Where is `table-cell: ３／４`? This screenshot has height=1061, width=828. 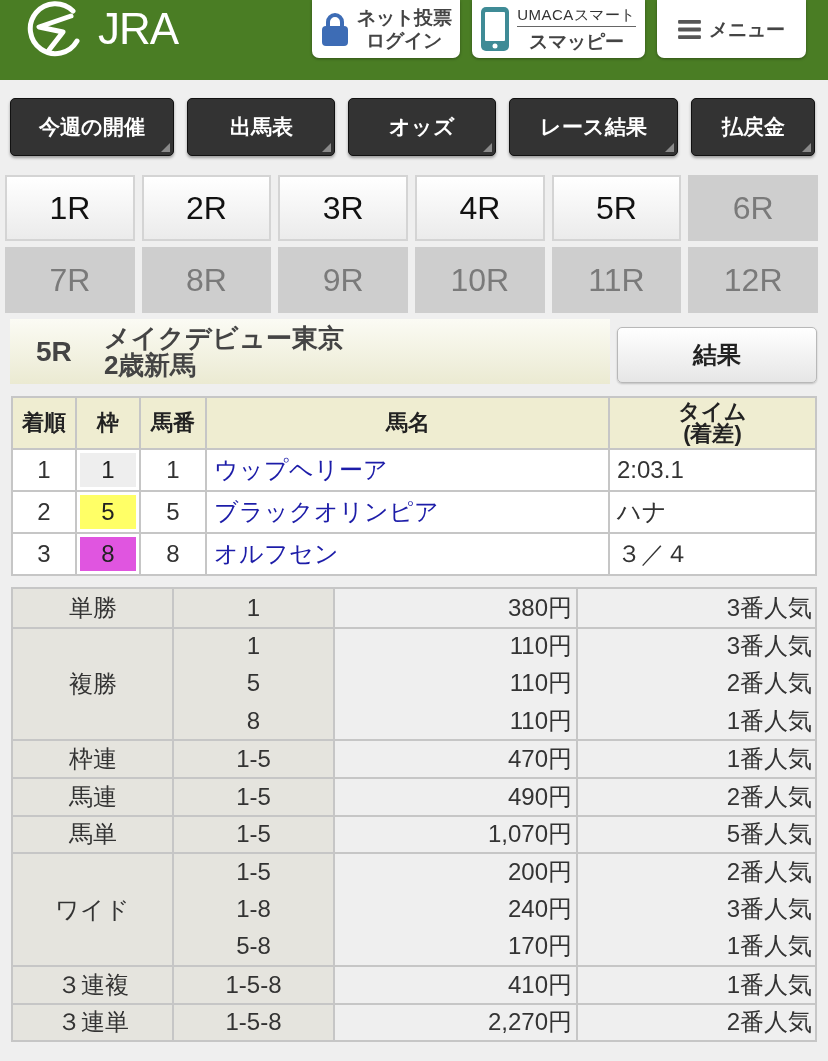 table-cell: ３／４ is located at coordinates (712, 554).